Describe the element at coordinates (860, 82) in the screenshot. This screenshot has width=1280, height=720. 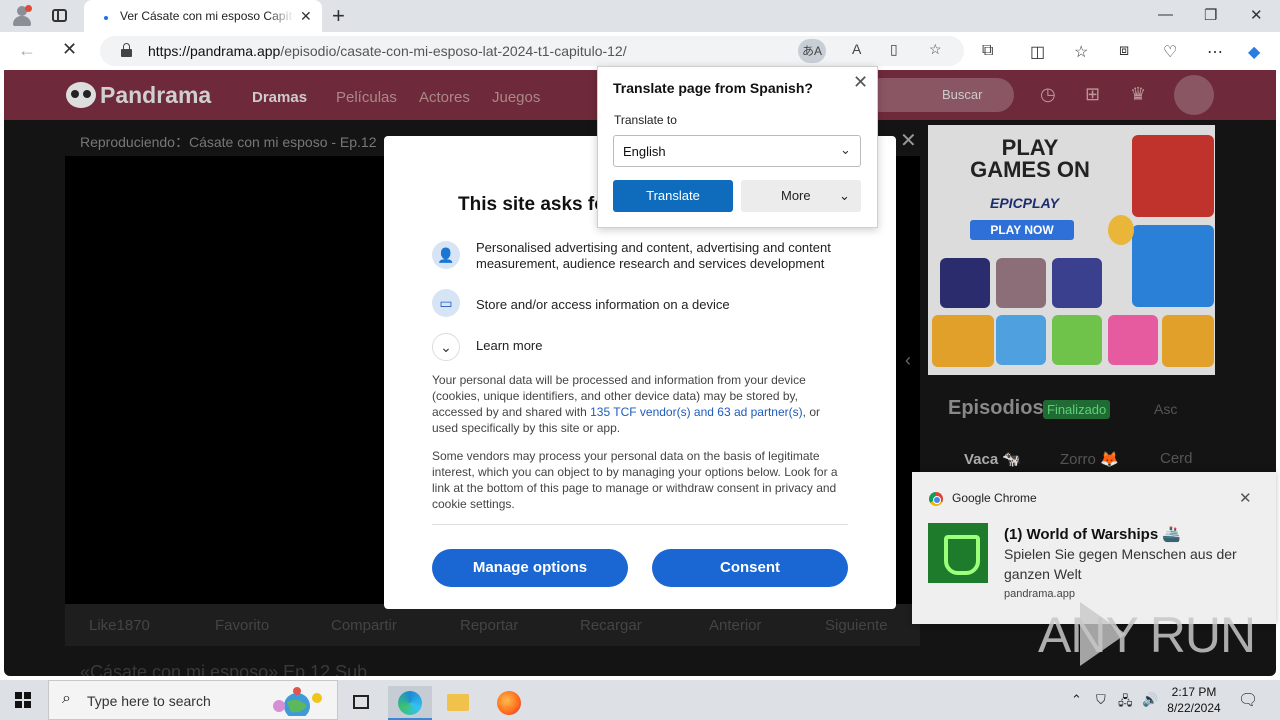
I see `translate-close-icon: ✕` at that location.